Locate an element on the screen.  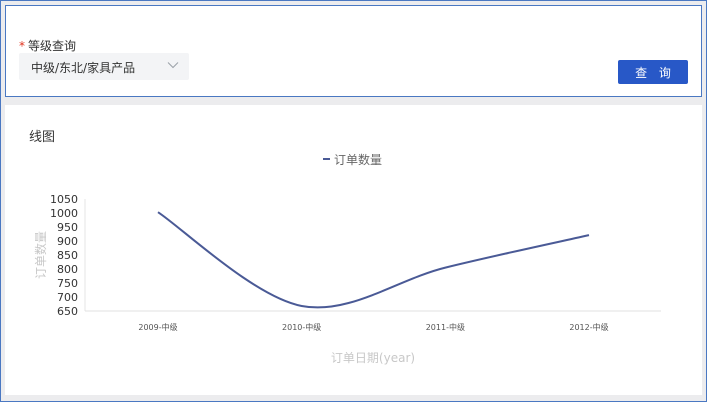
y-tick-label: 950 is located at coordinates (67, 227).